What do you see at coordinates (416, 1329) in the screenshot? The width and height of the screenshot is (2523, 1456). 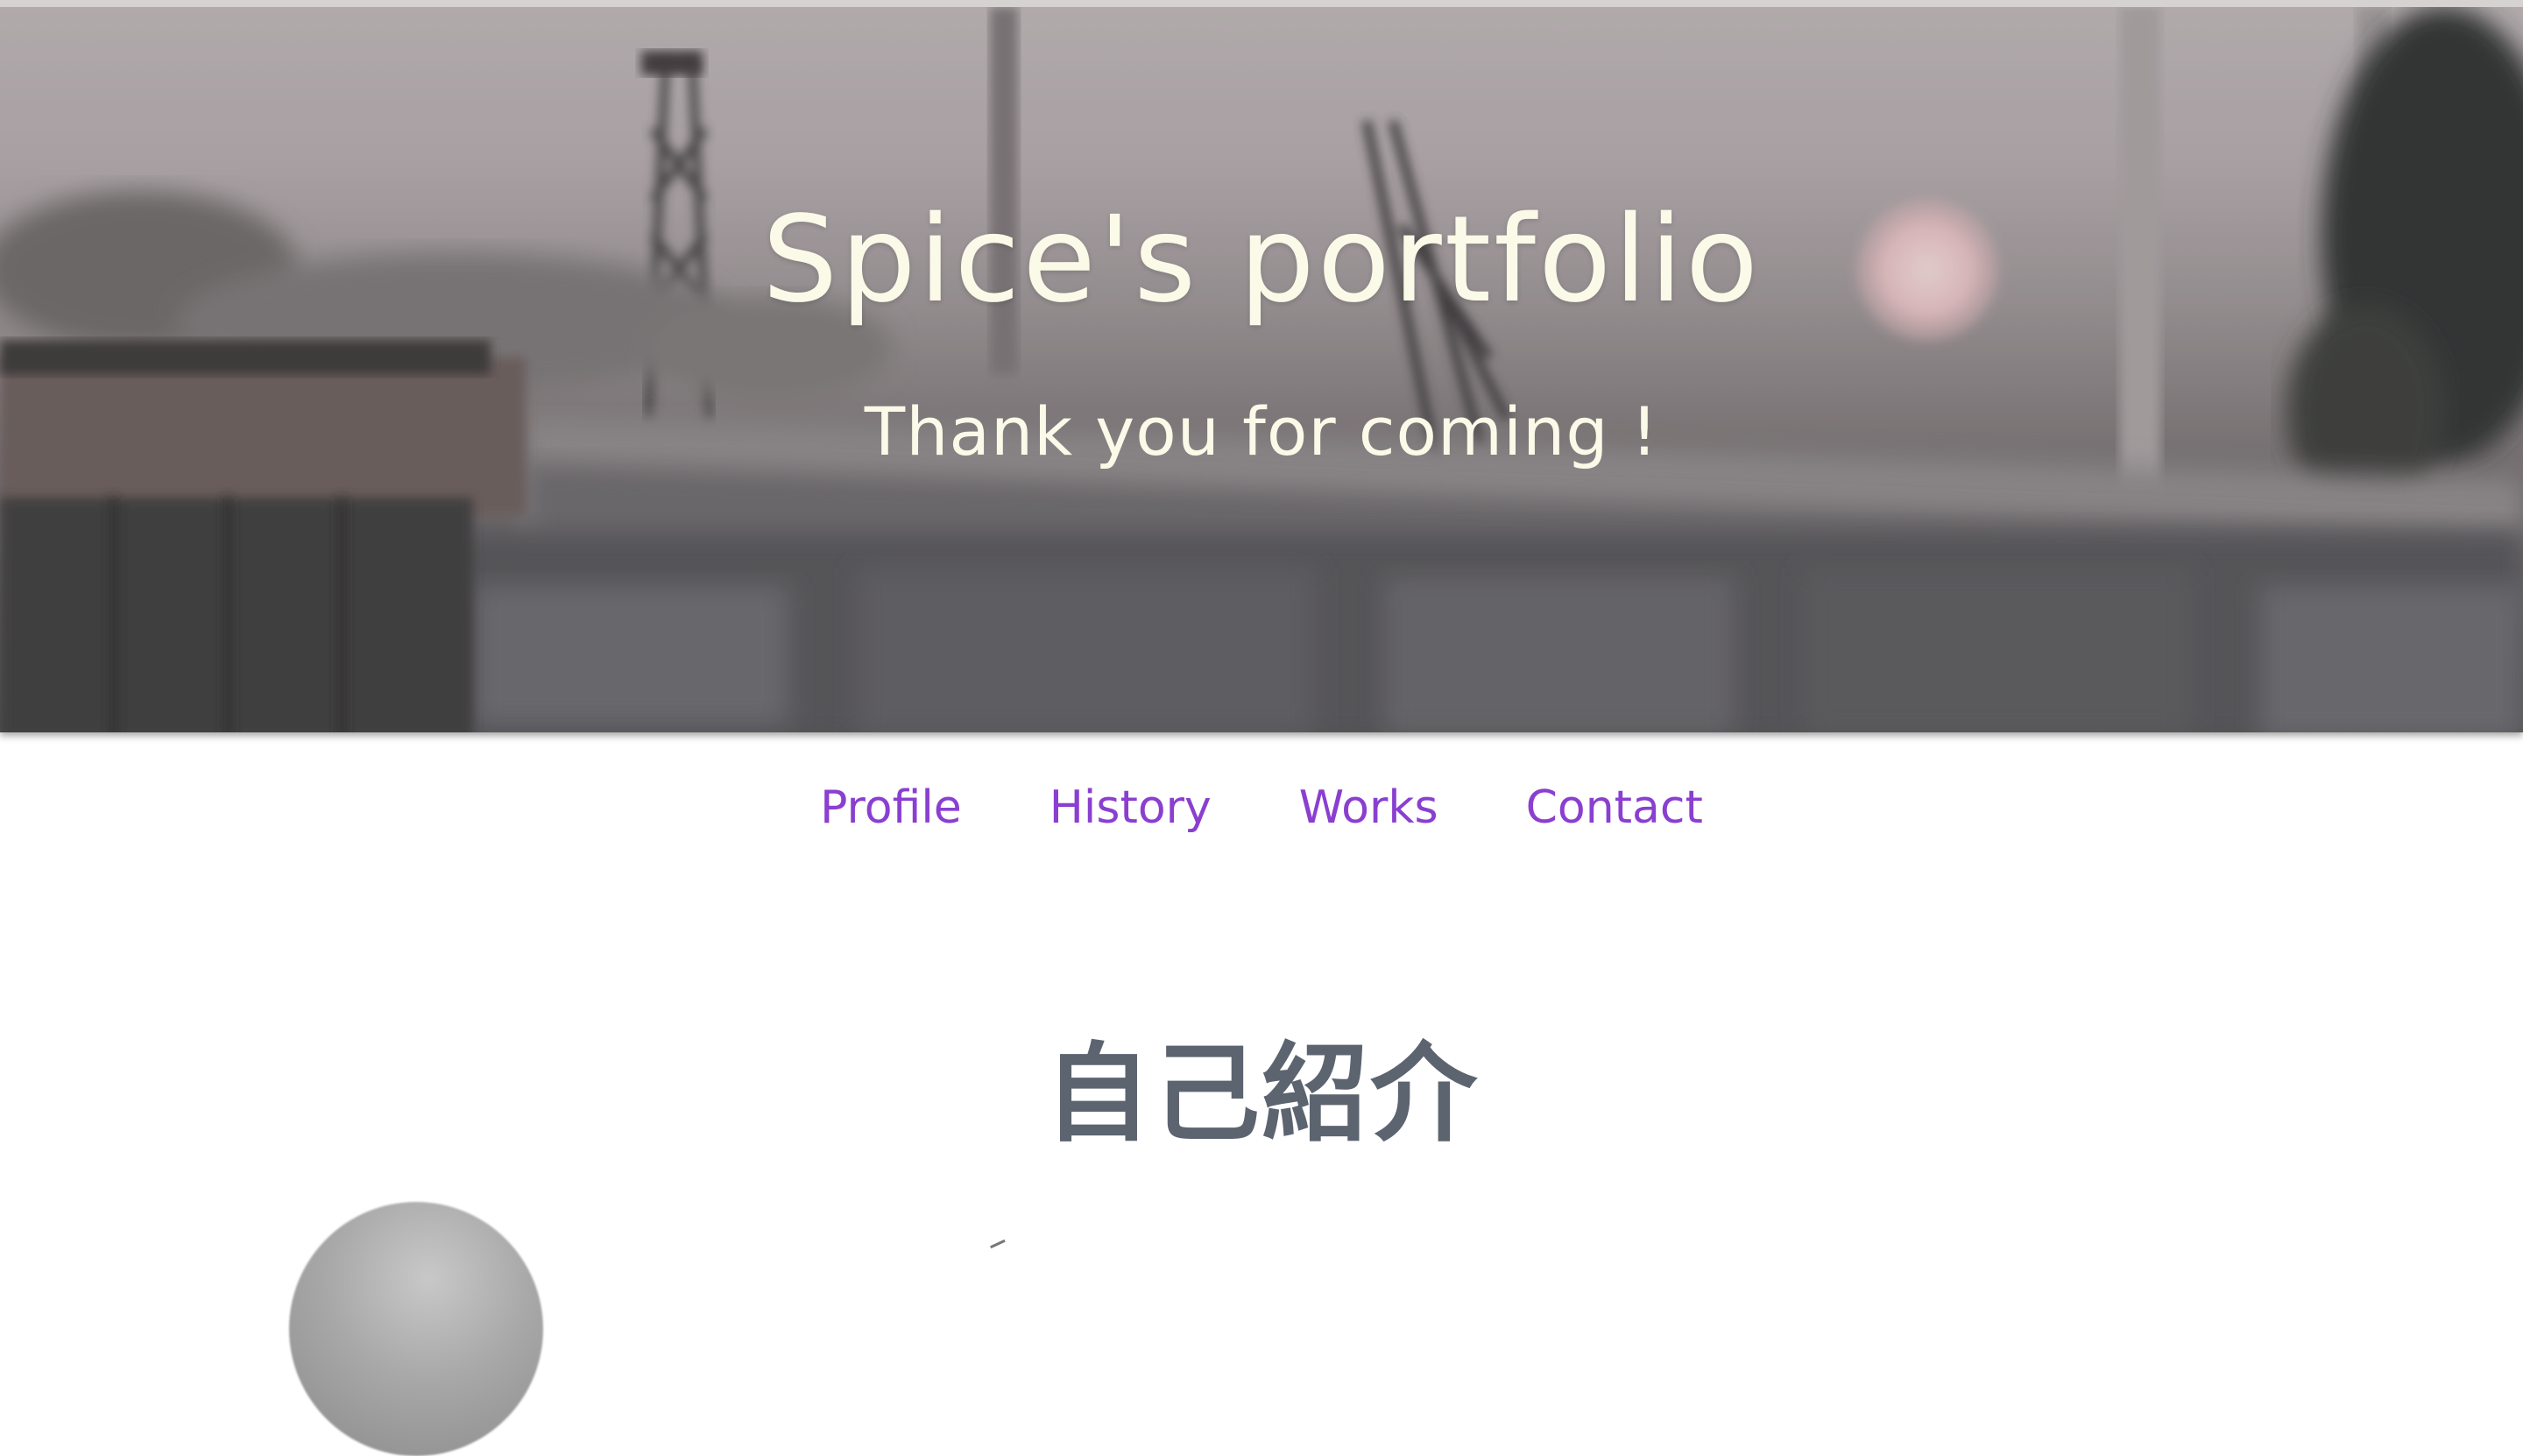 I see `profile-photo` at bounding box center [416, 1329].